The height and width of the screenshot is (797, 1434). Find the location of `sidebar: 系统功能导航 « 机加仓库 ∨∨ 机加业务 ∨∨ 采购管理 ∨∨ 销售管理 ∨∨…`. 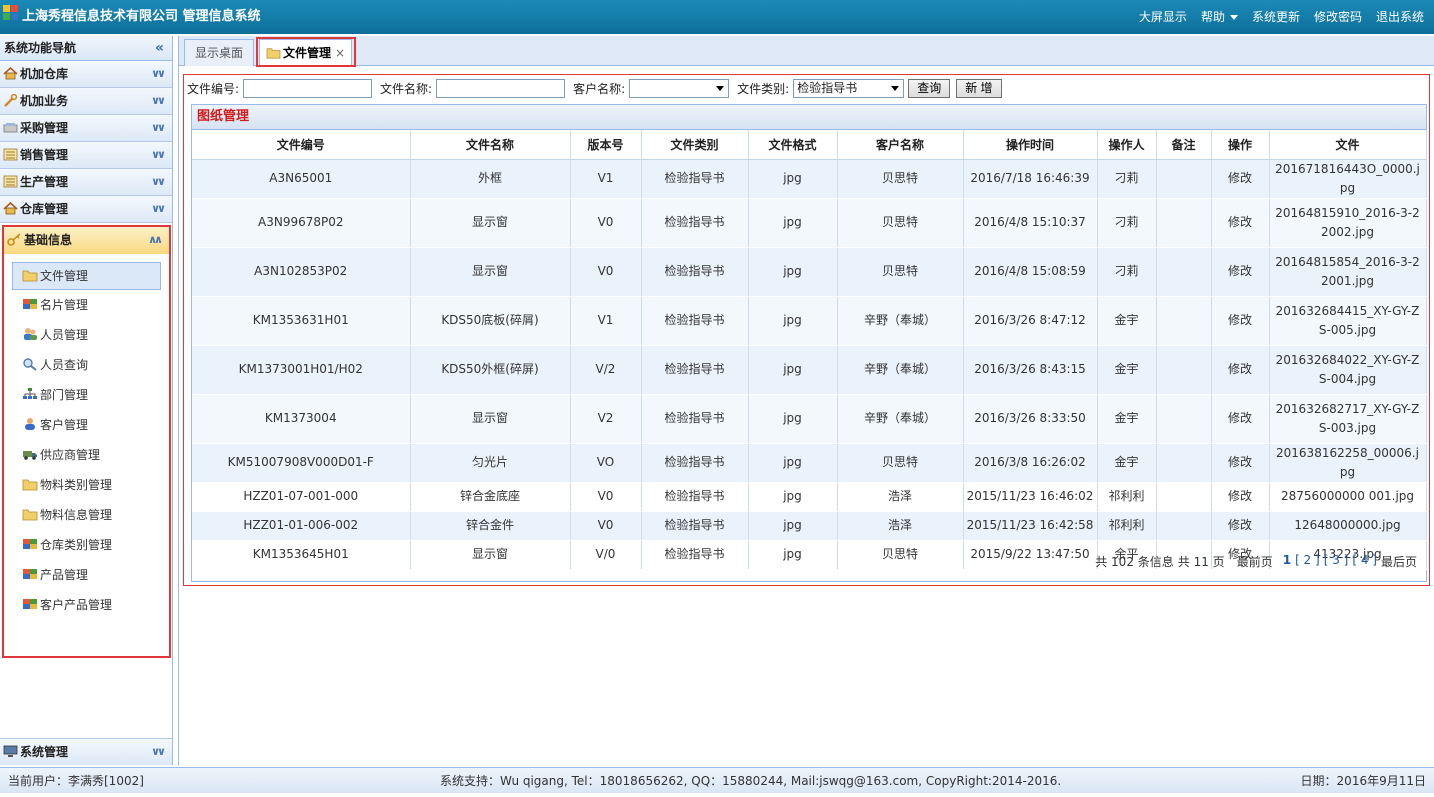

sidebar: 系统功能导航 « 机加仓库 ∨∨ 机加业务 ∨∨ 采购管理 ∨∨ 销售管理 ∨∨… is located at coordinates (86, 400).